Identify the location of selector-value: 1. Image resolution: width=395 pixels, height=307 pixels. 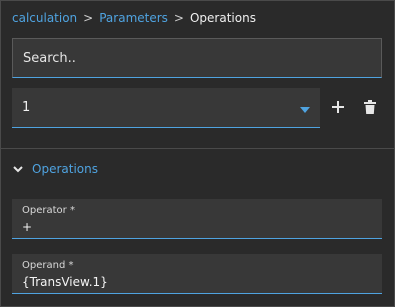
(26, 107).